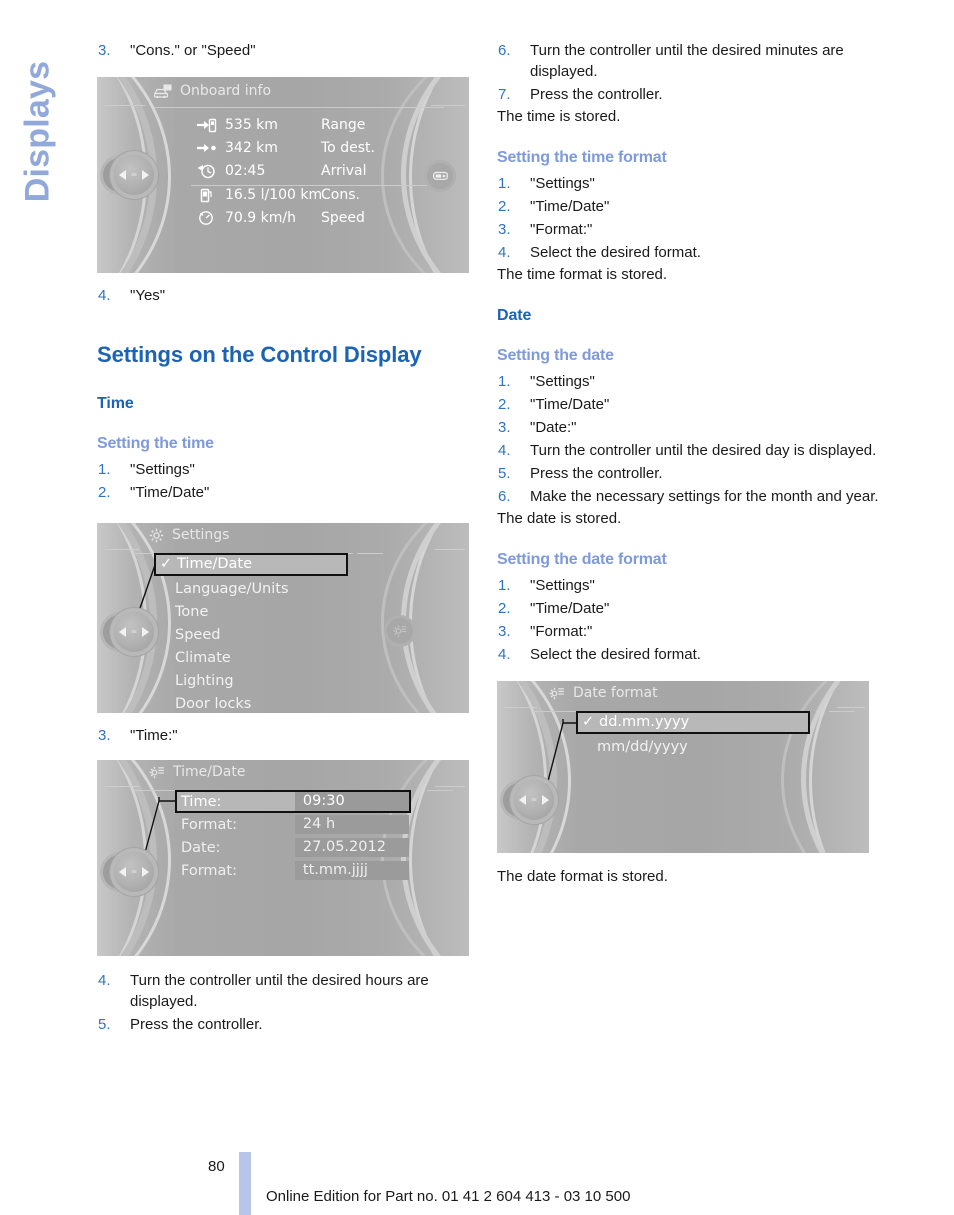  What do you see at coordinates (211, 218) in the screenshot?
I see `speedometer-icon` at bounding box center [211, 218].